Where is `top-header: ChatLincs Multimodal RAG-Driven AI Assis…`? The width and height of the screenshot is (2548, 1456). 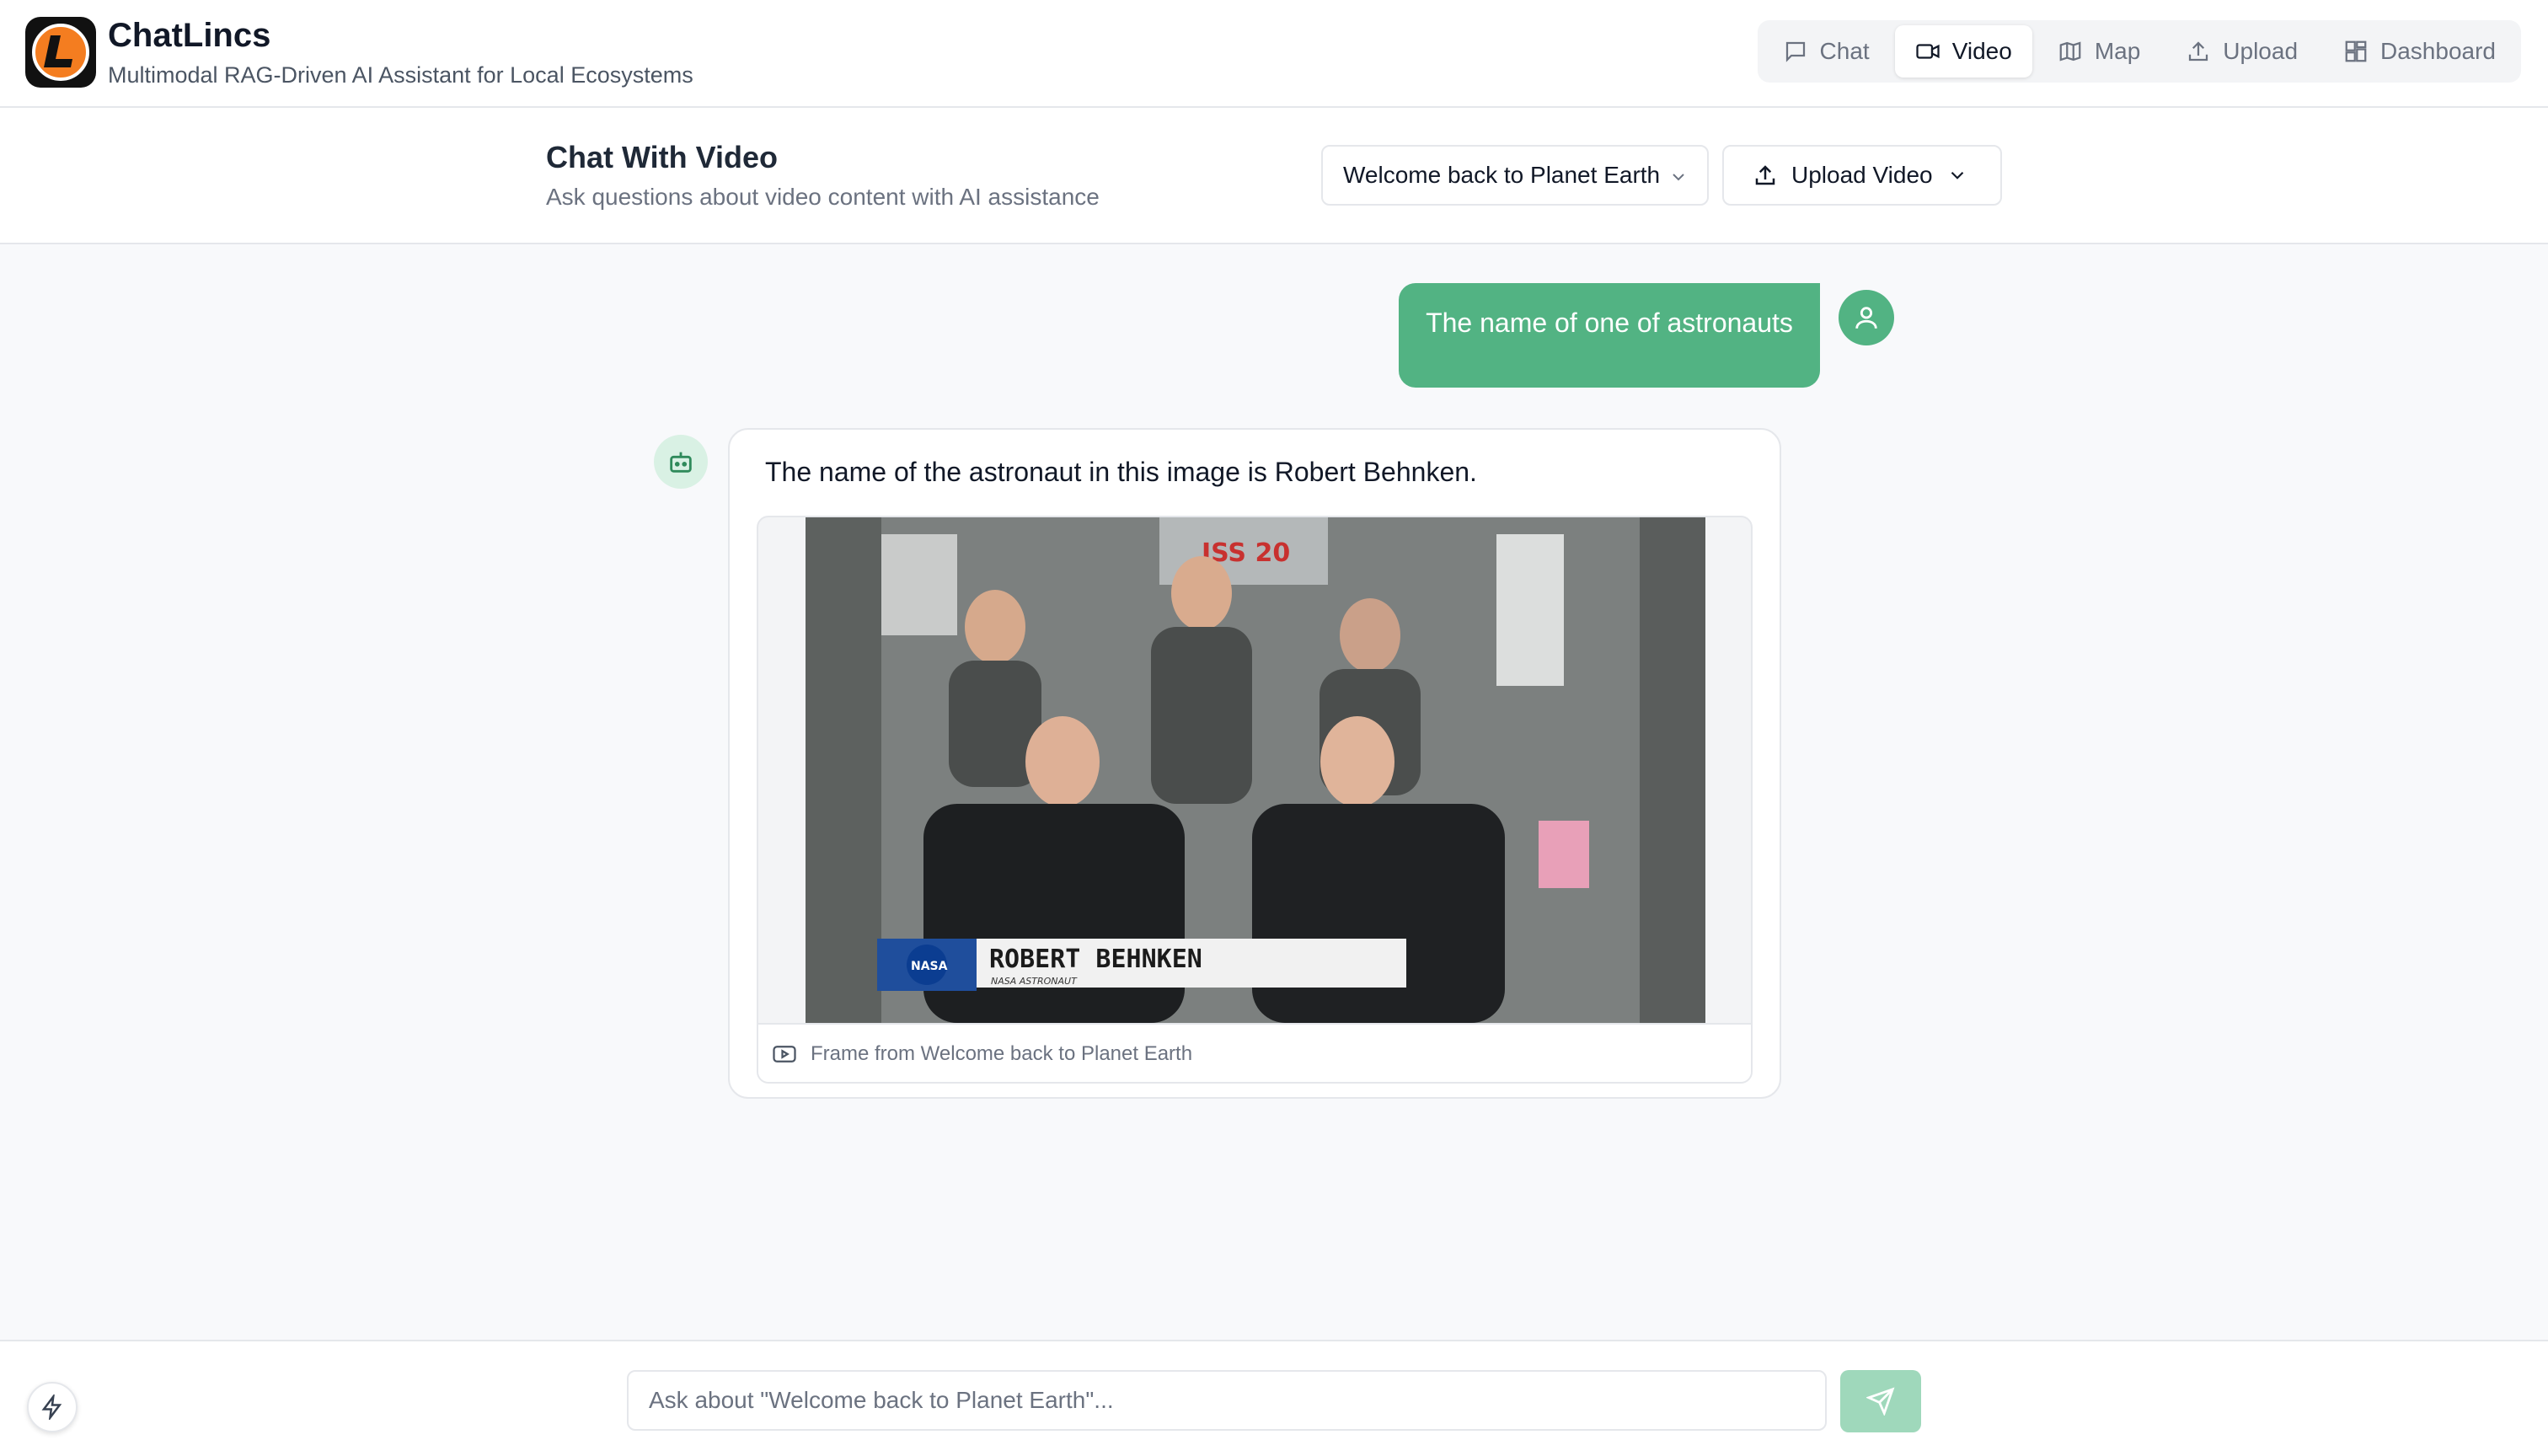
top-header: ChatLincs Multimodal RAG-Driven AI Assis… is located at coordinates (1274, 54).